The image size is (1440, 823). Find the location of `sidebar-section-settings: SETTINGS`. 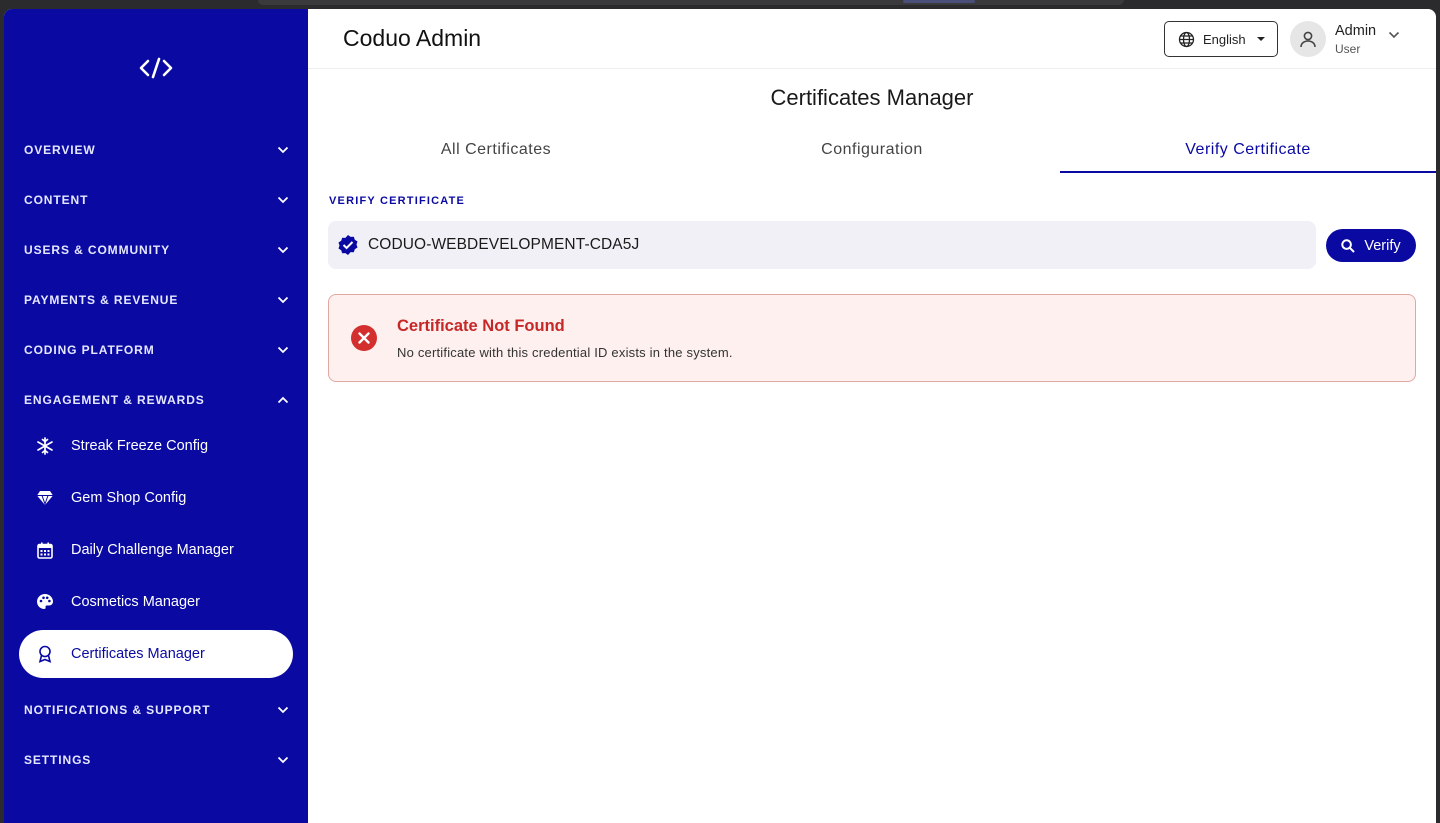

sidebar-section-settings: SETTINGS is located at coordinates (157, 760).